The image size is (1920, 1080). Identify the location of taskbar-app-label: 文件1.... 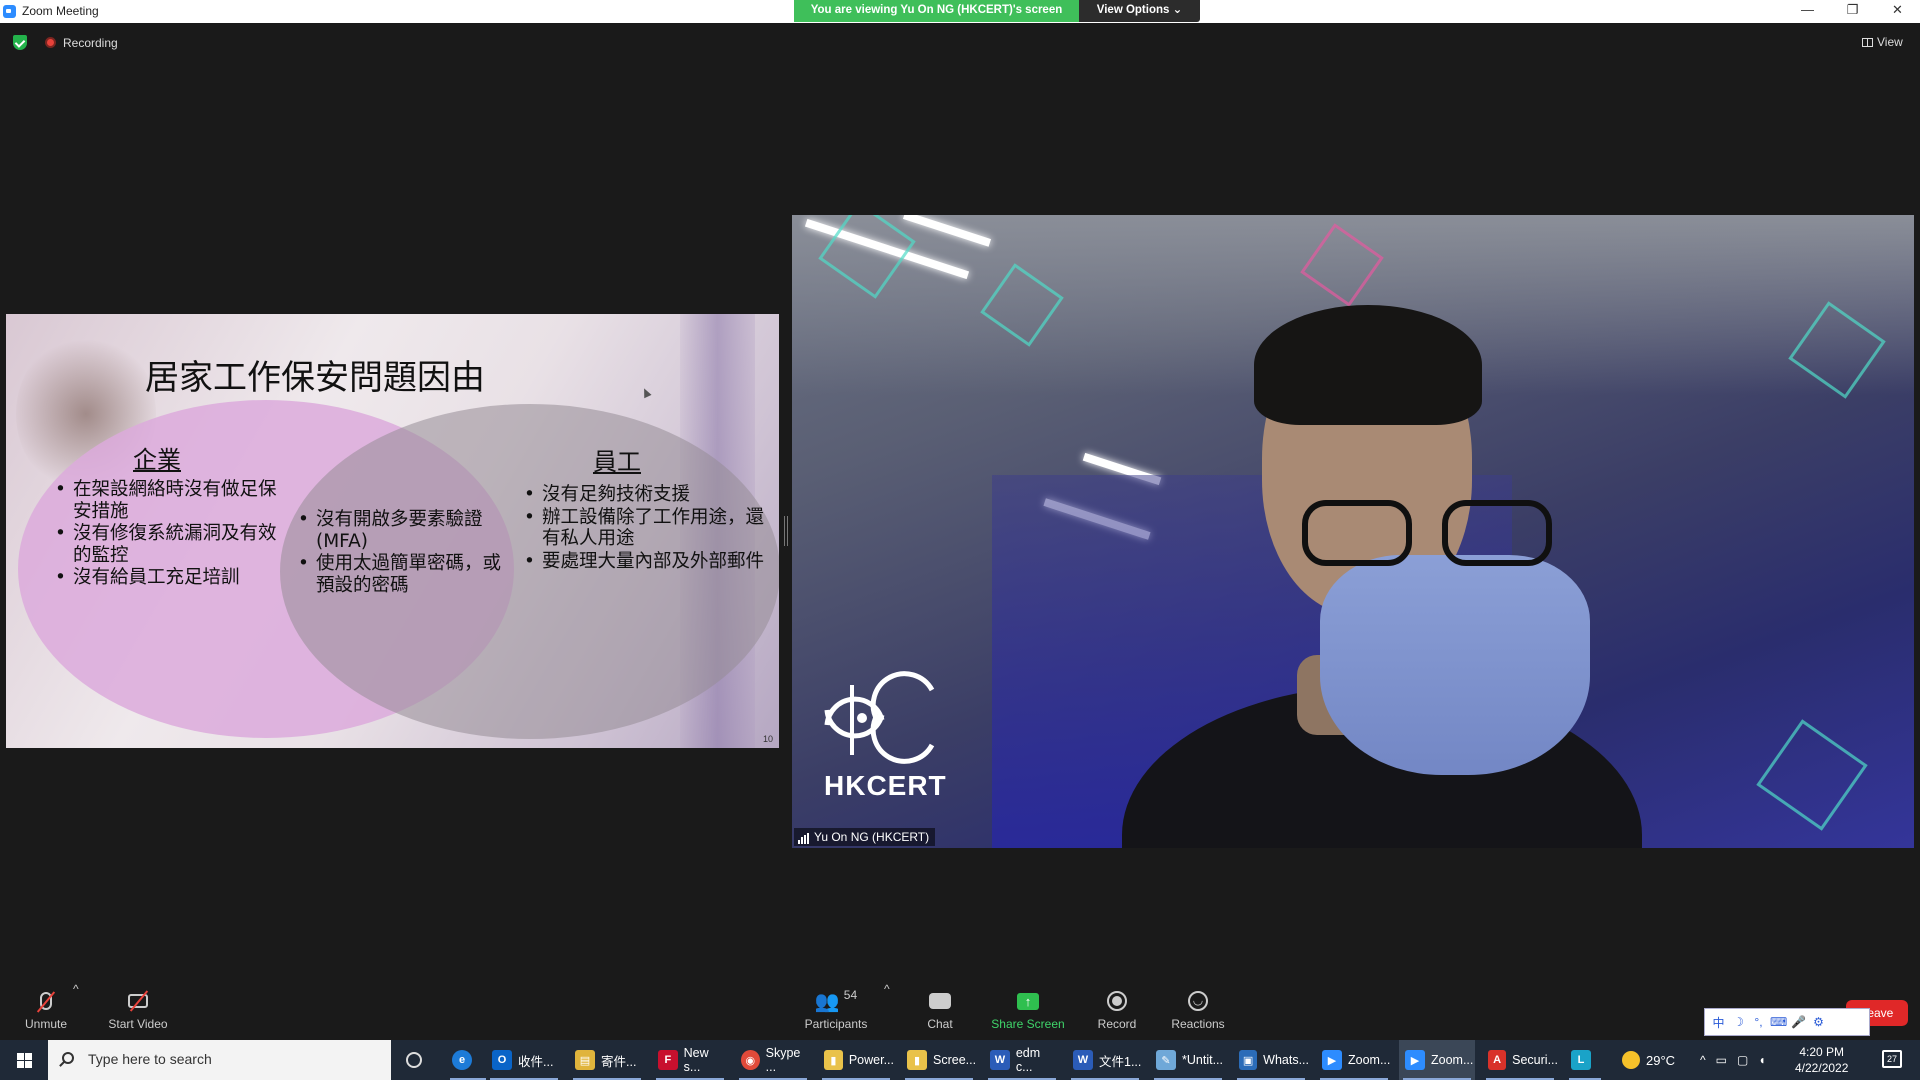
(1120, 1061).